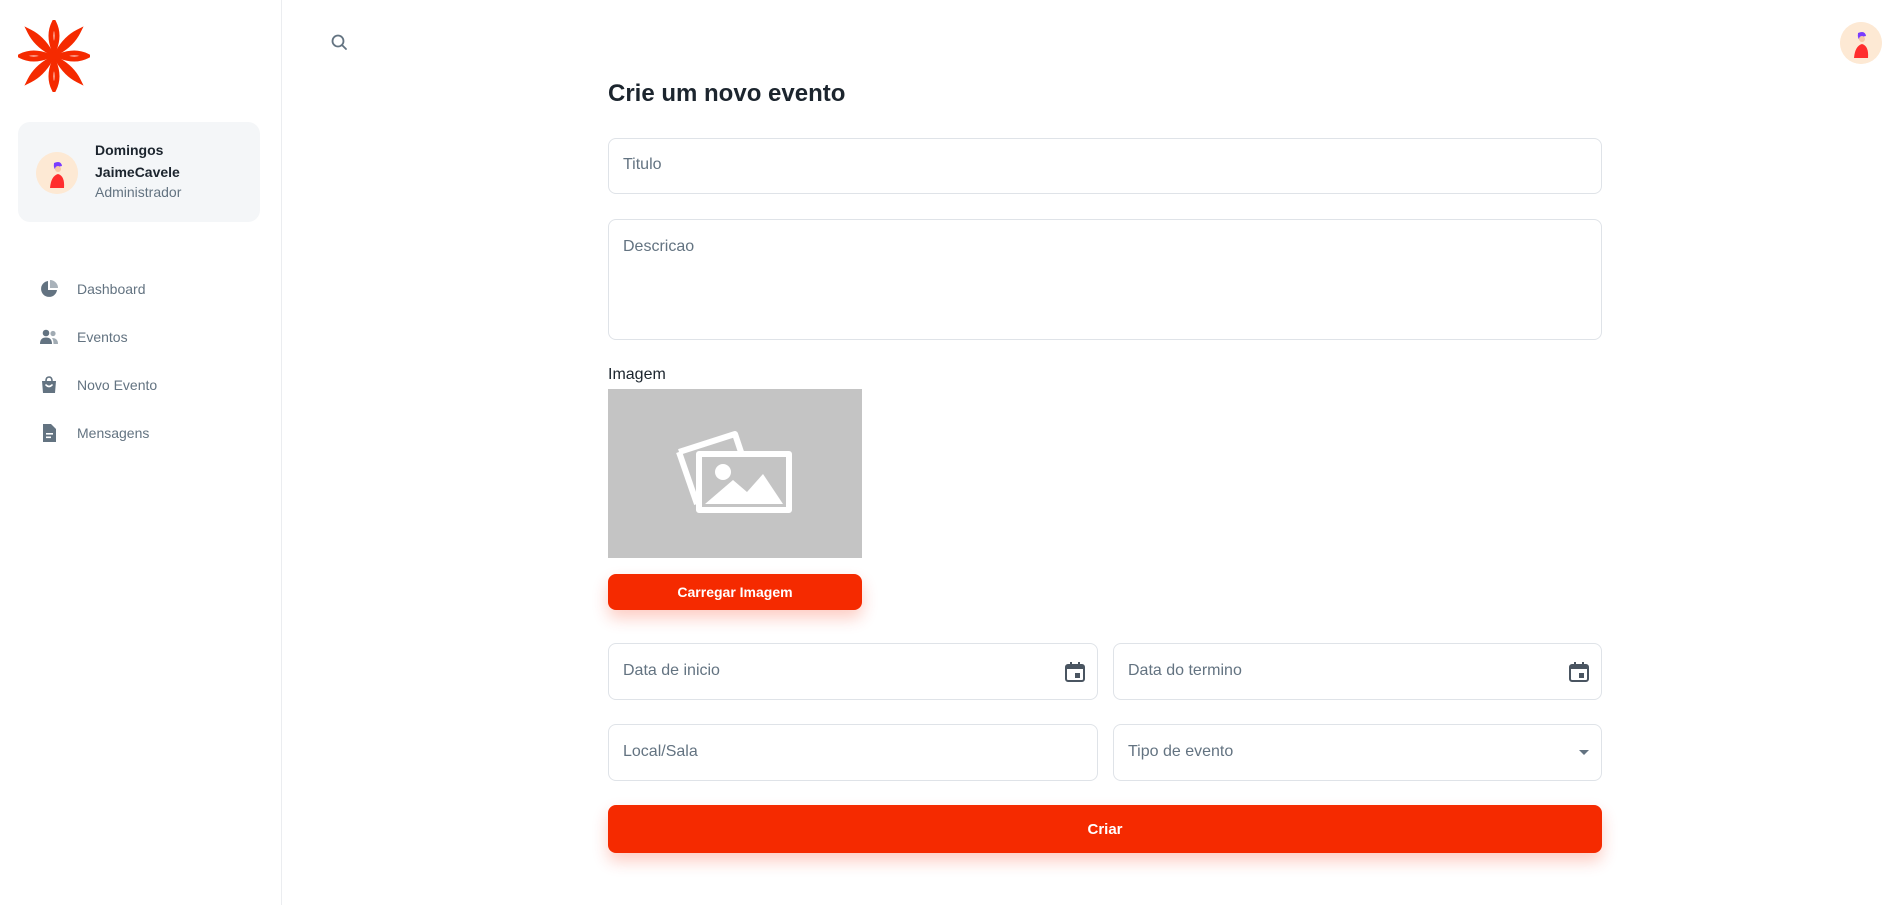 The height and width of the screenshot is (905, 1901). What do you see at coordinates (1357, 752) in the screenshot?
I see `tipo-evento-select: Tipo de evento` at bounding box center [1357, 752].